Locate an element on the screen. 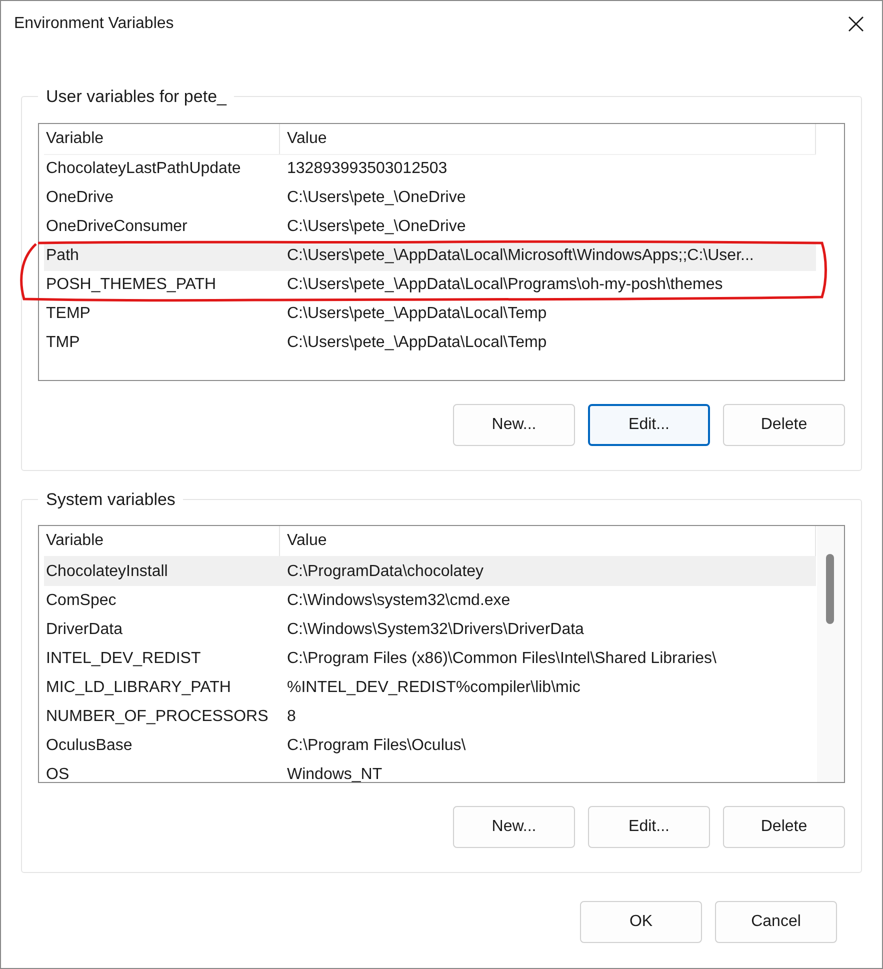 The width and height of the screenshot is (883, 969). variable-value: C:\Users\pete_\AppData\Local\Programs\oh-my-posh\themes is located at coordinates (505, 285).